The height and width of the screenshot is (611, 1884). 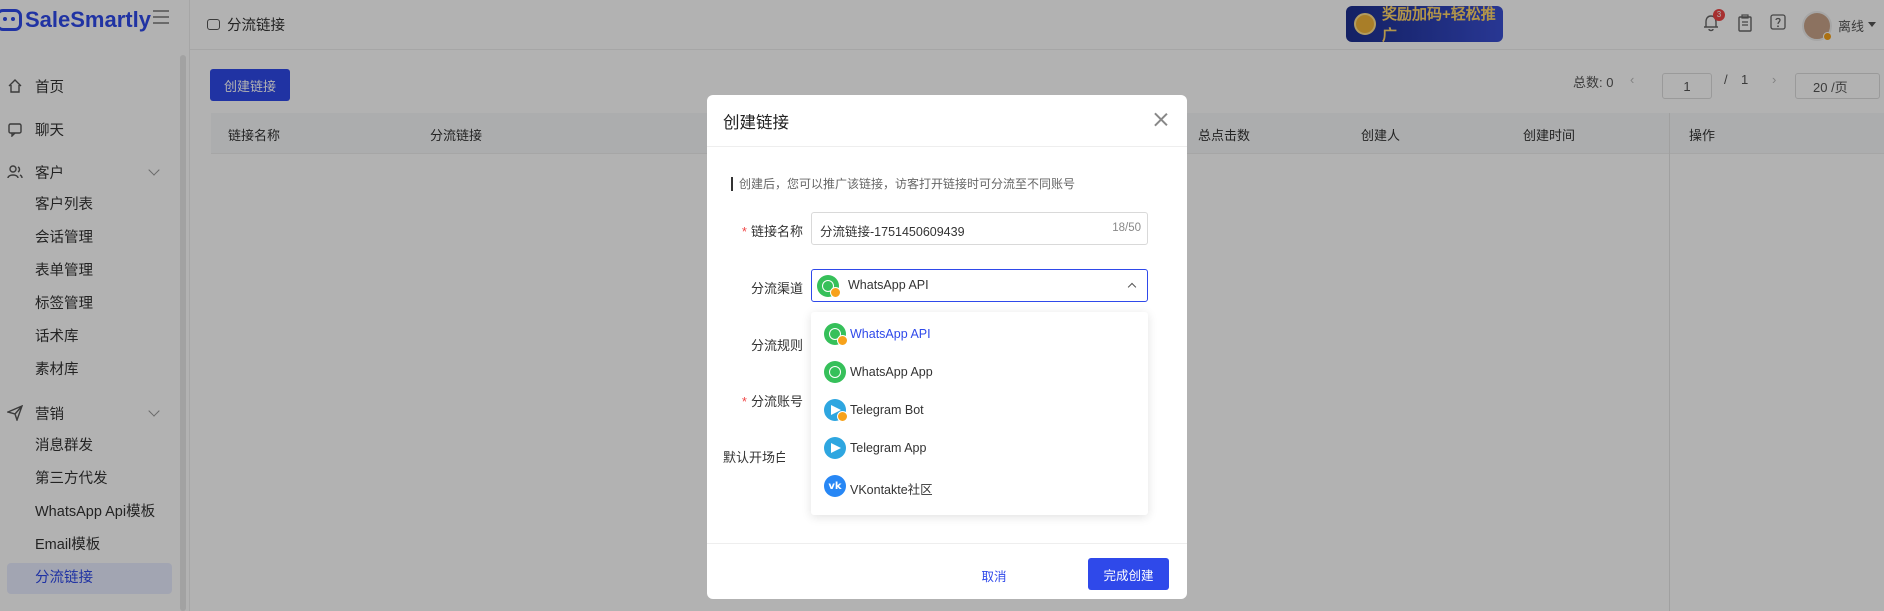 What do you see at coordinates (754, 457) in the screenshot?
I see `greeting-label: 默认开场白` at bounding box center [754, 457].